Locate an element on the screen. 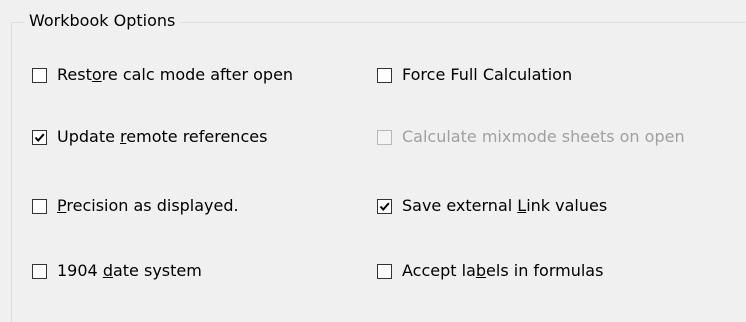 The height and width of the screenshot is (322, 746). calculate-mixmode-sheets-label: Calculate mixmode sheets on open is located at coordinates (543, 136).